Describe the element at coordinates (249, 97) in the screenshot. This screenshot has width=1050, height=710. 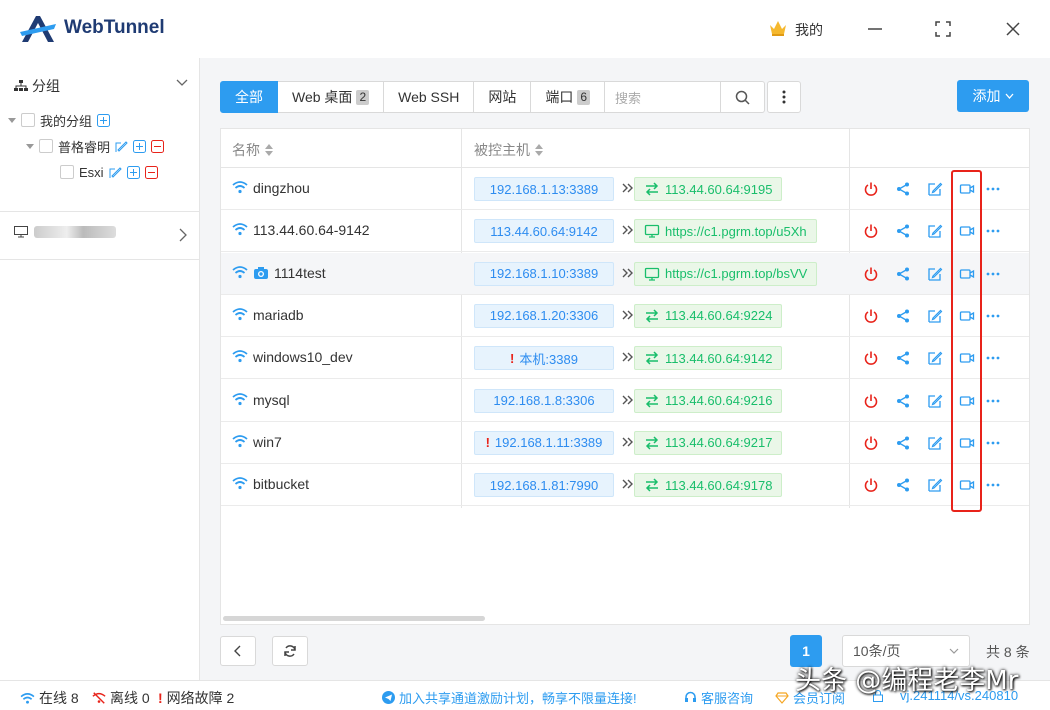
I see `tab-all: 全部` at that location.